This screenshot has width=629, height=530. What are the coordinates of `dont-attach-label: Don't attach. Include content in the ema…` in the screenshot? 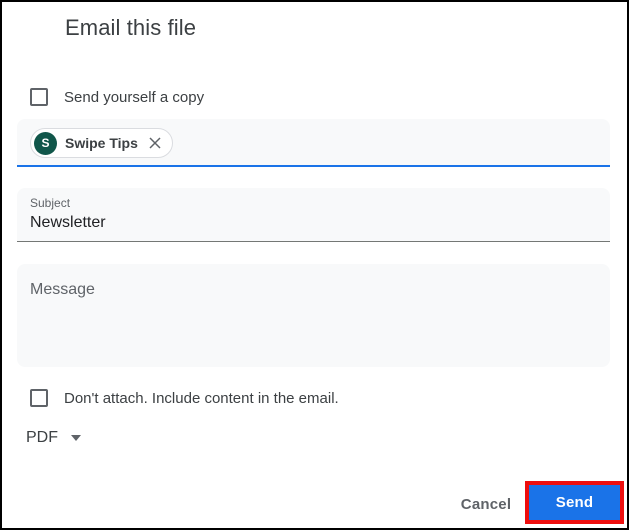 It's located at (201, 398).